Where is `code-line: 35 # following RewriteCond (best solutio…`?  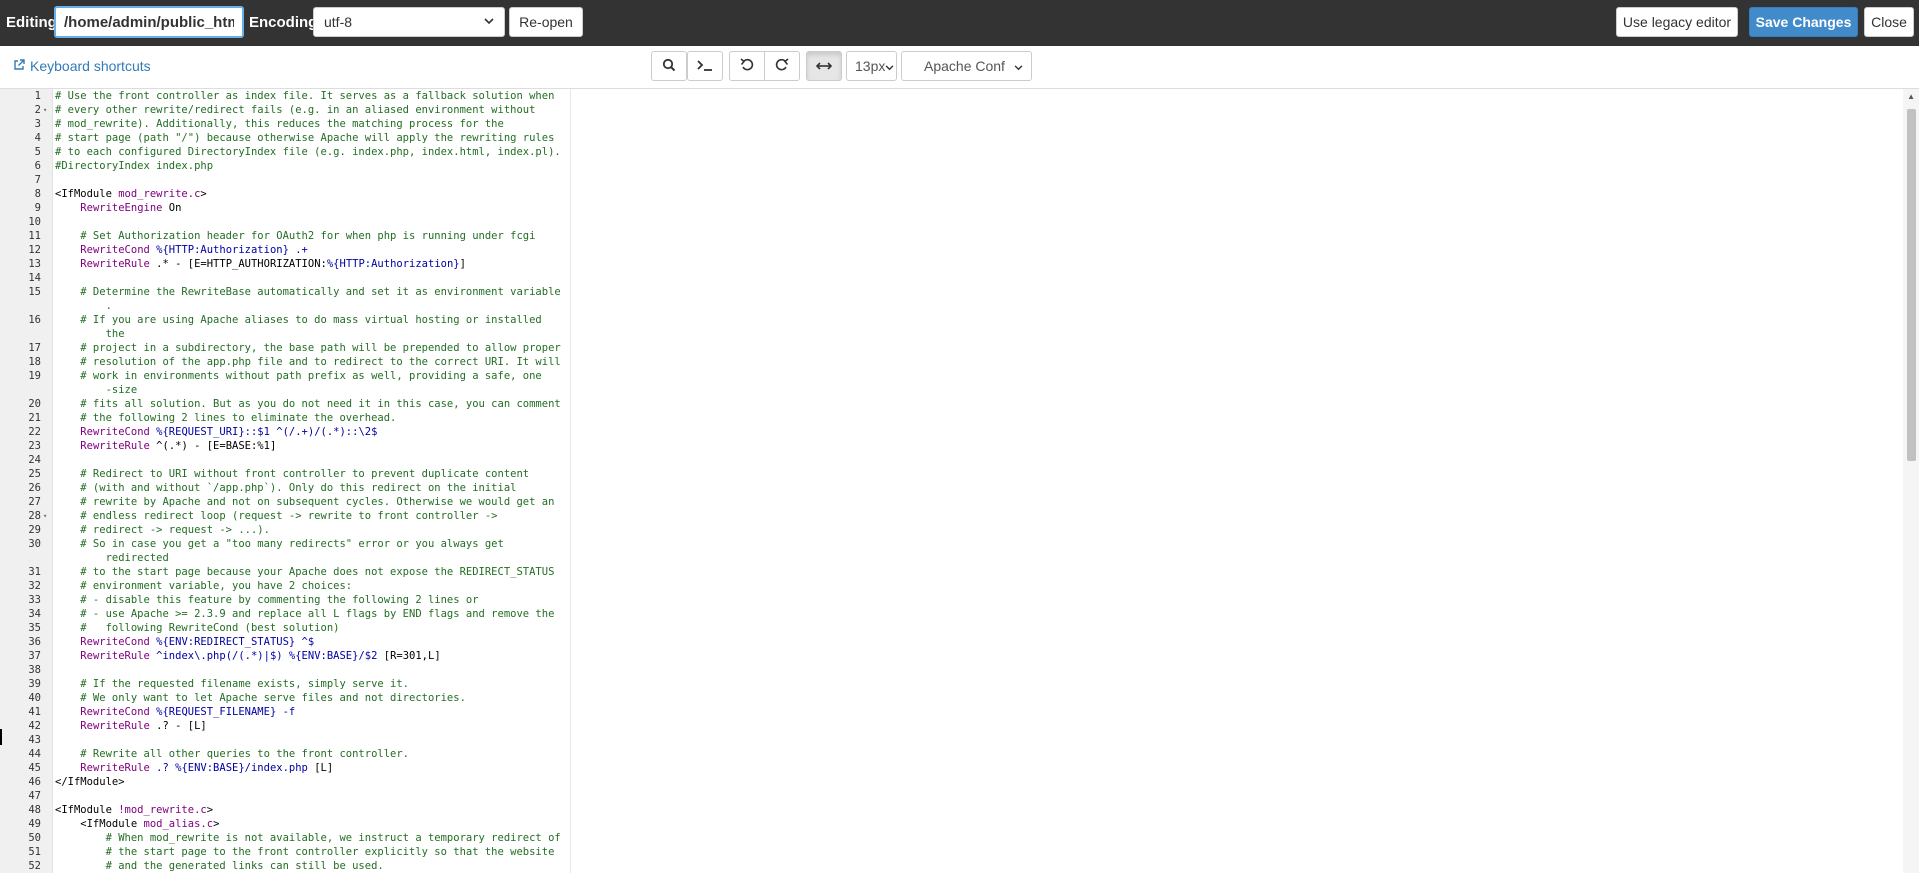 code-line: 35 # following RewriteCond (best solutio… is located at coordinates (290, 628).